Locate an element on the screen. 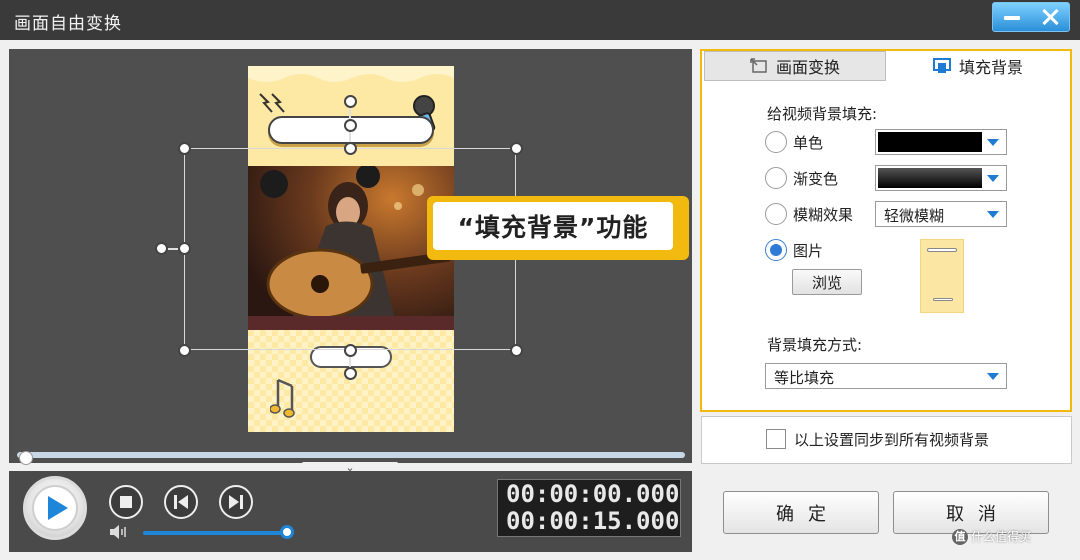 The image size is (1080, 560). wave-decoration is located at coordinates (351, 74).